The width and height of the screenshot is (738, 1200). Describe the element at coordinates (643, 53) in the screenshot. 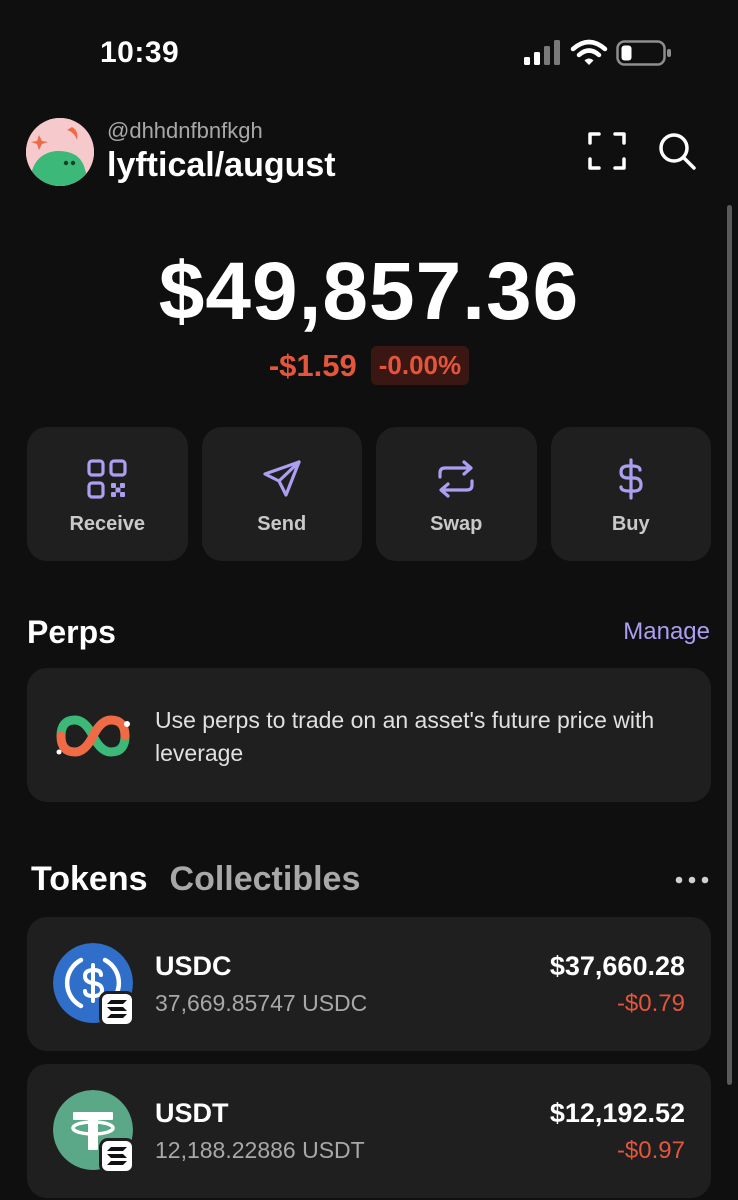

I see `battery-low-icon` at that location.